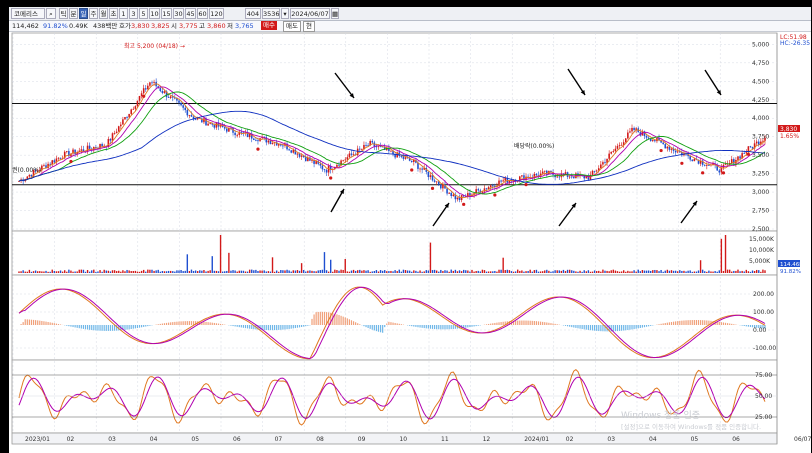 The height and width of the screenshot is (453, 812). Describe the element at coordinates (790, 272) in the screenshot. I see `volume-ratio: 91.82%` at that location.